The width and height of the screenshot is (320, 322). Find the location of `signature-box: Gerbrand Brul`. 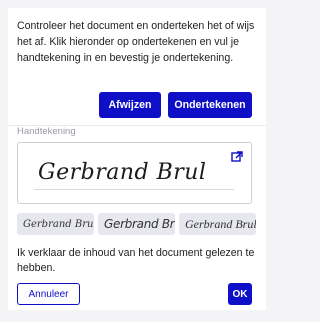

signature-box: Gerbrand Brul is located at coordinates (134, 173).